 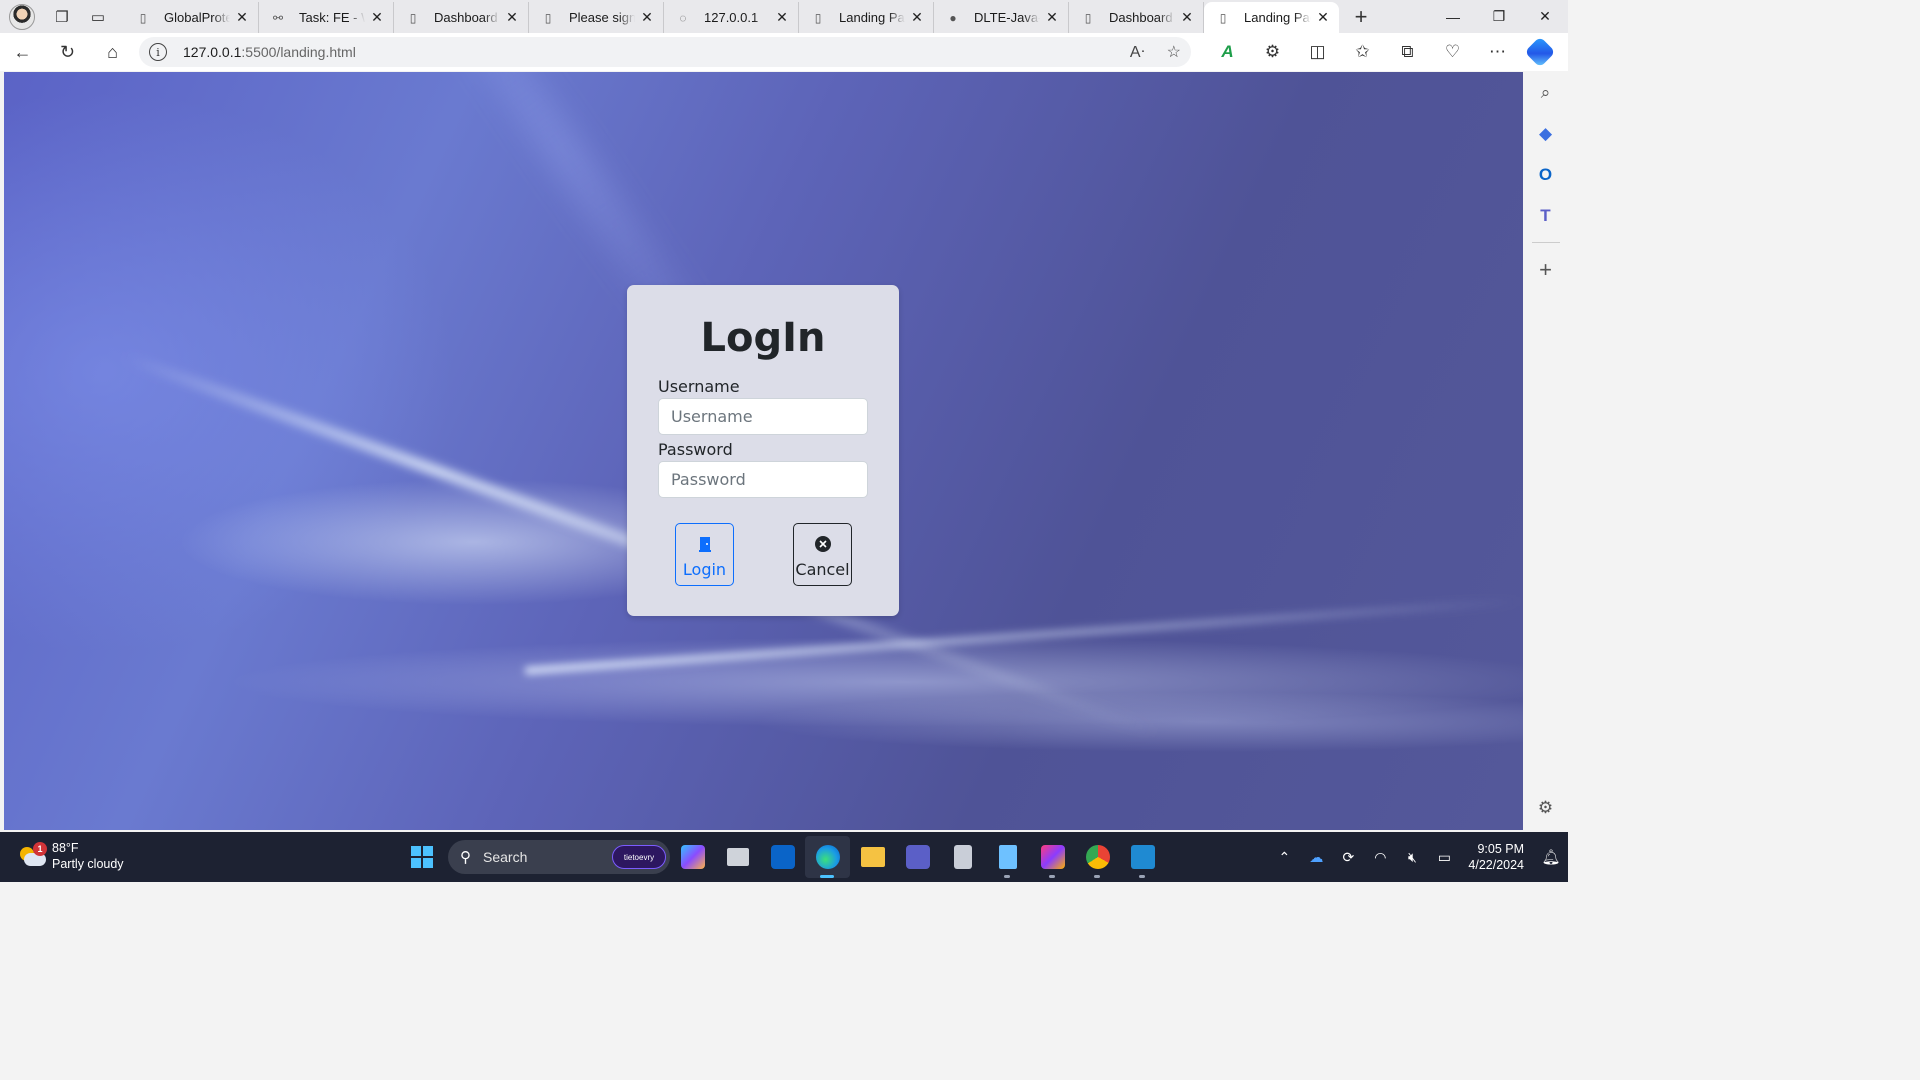 What do you see at coordinates (1545, 215) in the screenshot?
I see `teams-icon: T` at bounding box center [1545, 215].